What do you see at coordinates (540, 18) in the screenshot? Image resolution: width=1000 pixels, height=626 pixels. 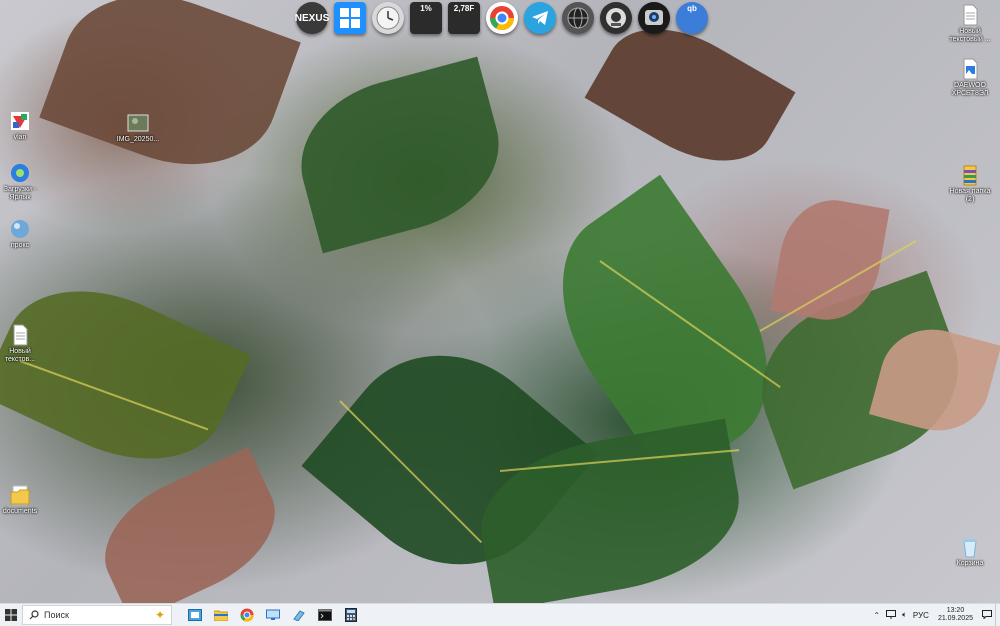 I see `telegram-icon` at bounding box center [540, 18].